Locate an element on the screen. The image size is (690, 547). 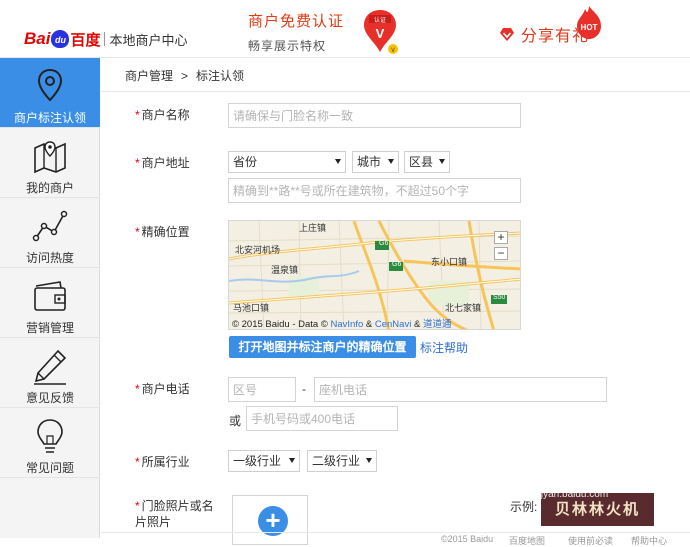
breadcrumb: 商户管理 > 标注认领 is located at coordinates (395, 75).